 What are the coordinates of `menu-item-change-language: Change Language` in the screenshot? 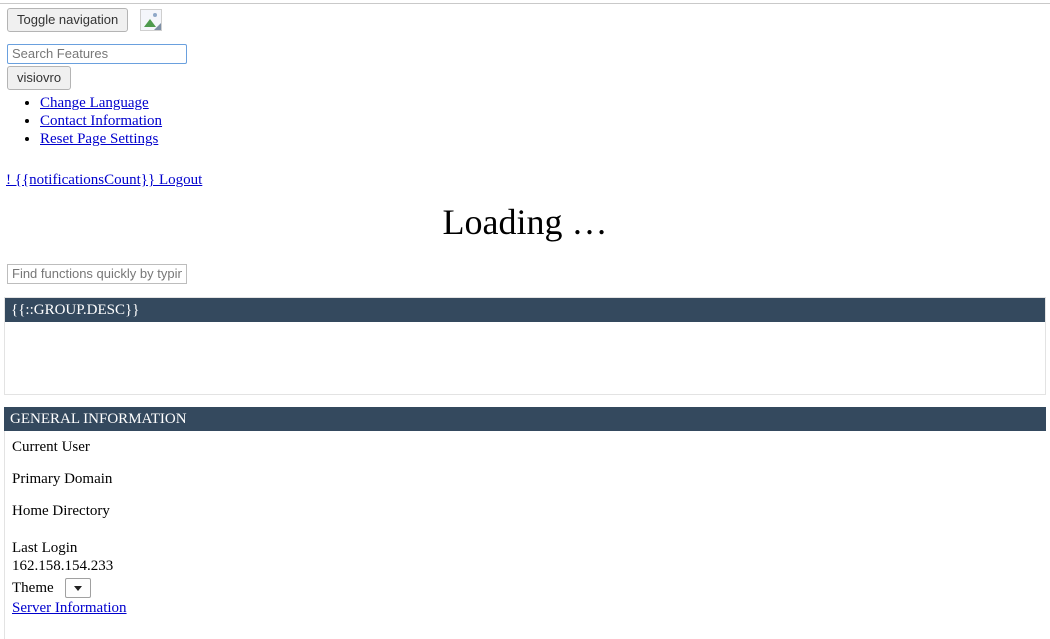 It's located at (101, 103).